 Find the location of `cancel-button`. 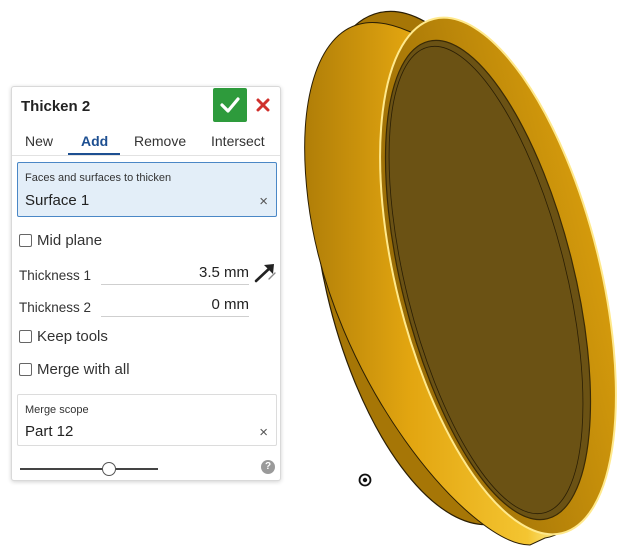

cancel-button is located at coordinates (263, 105).